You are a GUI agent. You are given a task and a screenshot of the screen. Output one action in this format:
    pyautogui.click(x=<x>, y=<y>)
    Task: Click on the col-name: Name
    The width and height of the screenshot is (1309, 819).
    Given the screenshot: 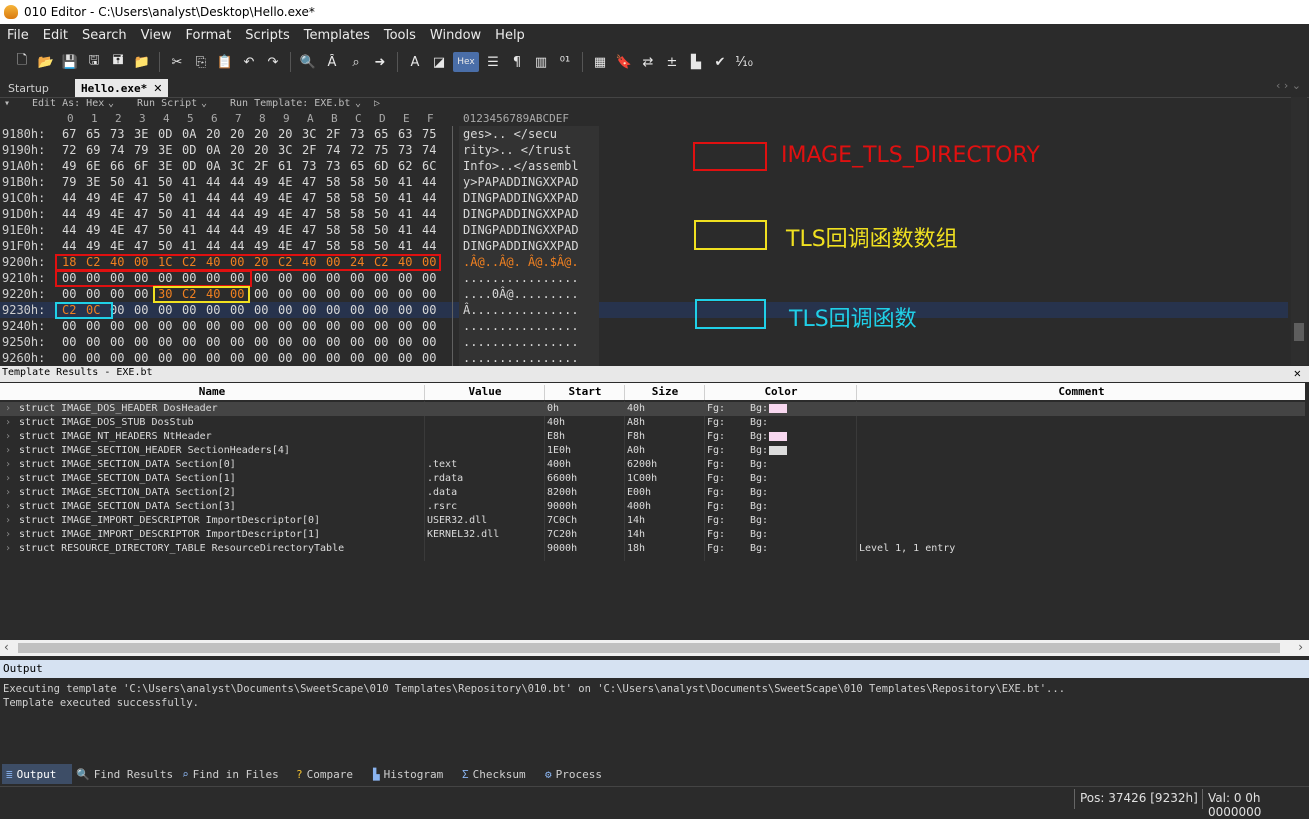 What is the action you would take?
    pyautogui.click(x=212, y=392)
    